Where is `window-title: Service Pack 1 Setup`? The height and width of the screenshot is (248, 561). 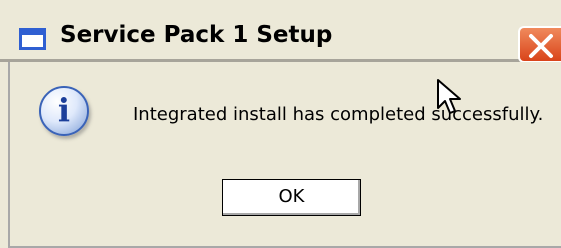
window-title: Service Pack 1 Setup is located at coordinates (196, 35).